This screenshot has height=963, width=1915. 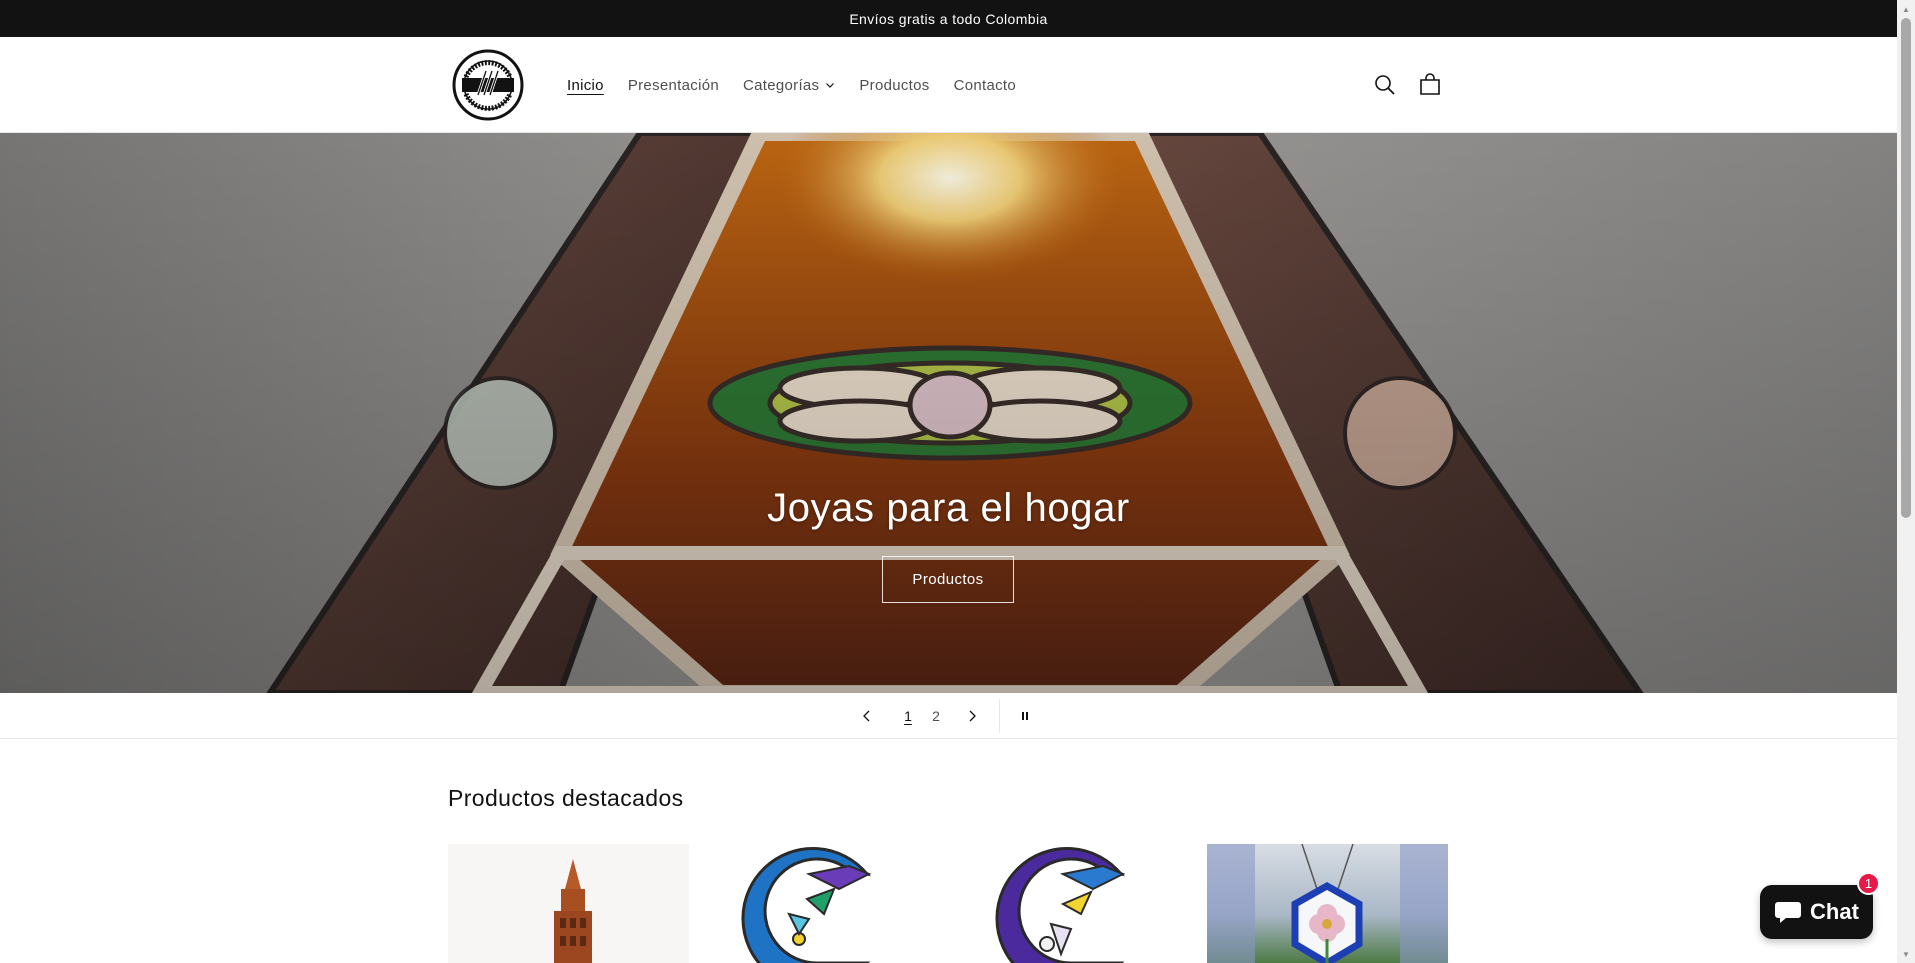 I want to click on cart-icon, so click(x=1430, y=85).